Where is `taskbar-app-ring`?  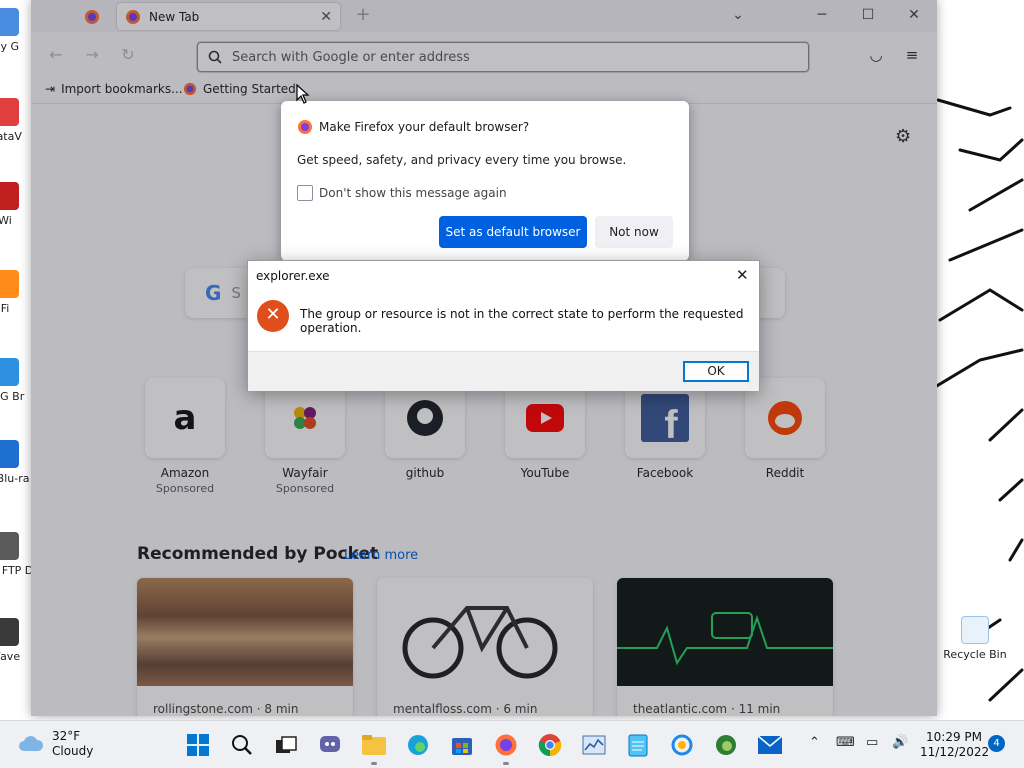
taskbar-app-ring is located at coordinates (682, 745).